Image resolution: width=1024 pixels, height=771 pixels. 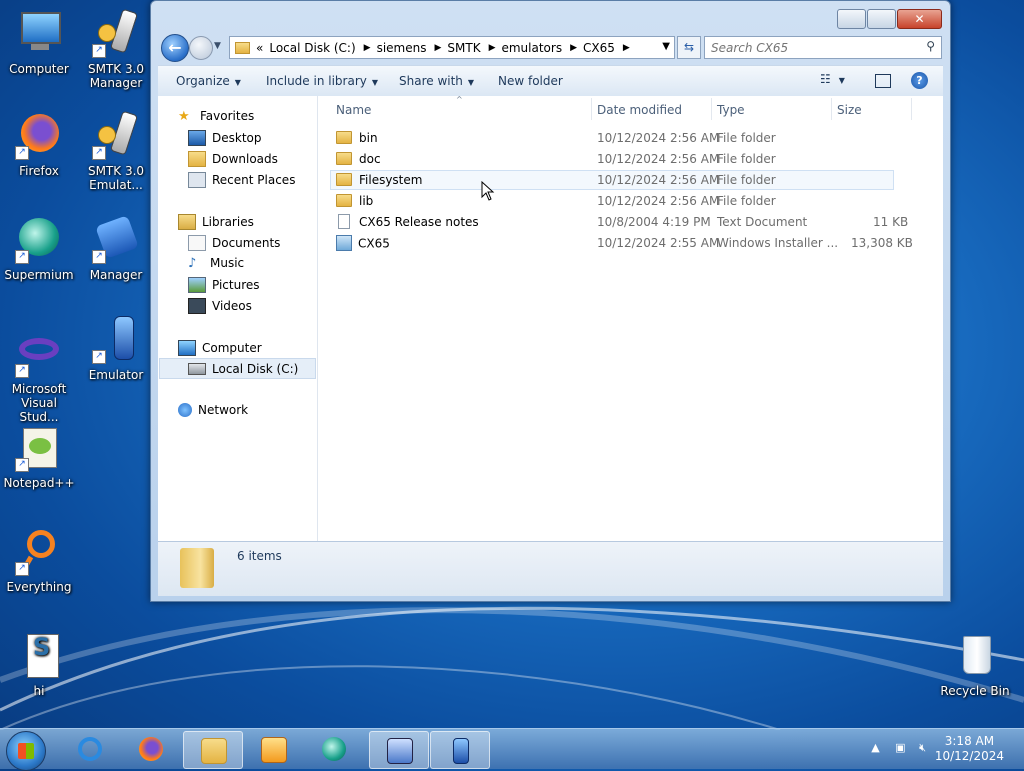 I want to click on back-button: ←, so click(x=175, y=48).